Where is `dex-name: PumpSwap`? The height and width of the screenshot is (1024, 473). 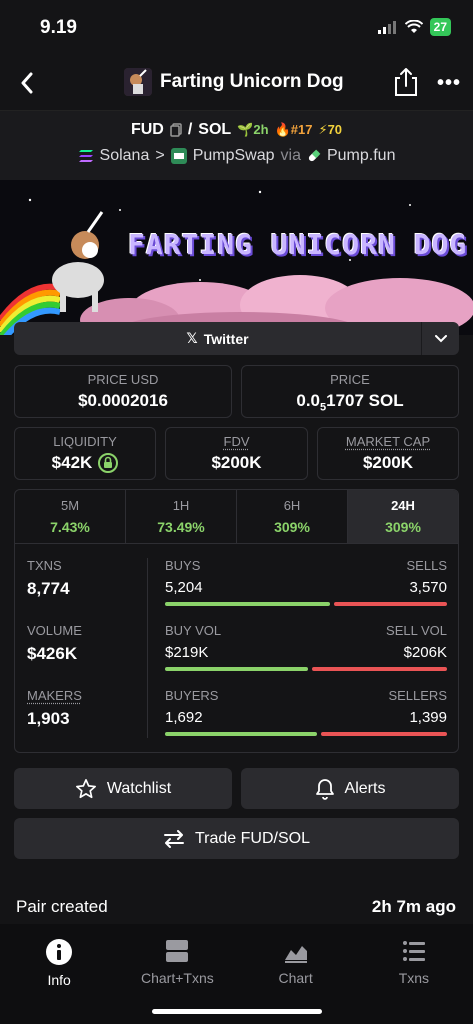 dex-name: PumpSwap is located at coordinates (234, 156).